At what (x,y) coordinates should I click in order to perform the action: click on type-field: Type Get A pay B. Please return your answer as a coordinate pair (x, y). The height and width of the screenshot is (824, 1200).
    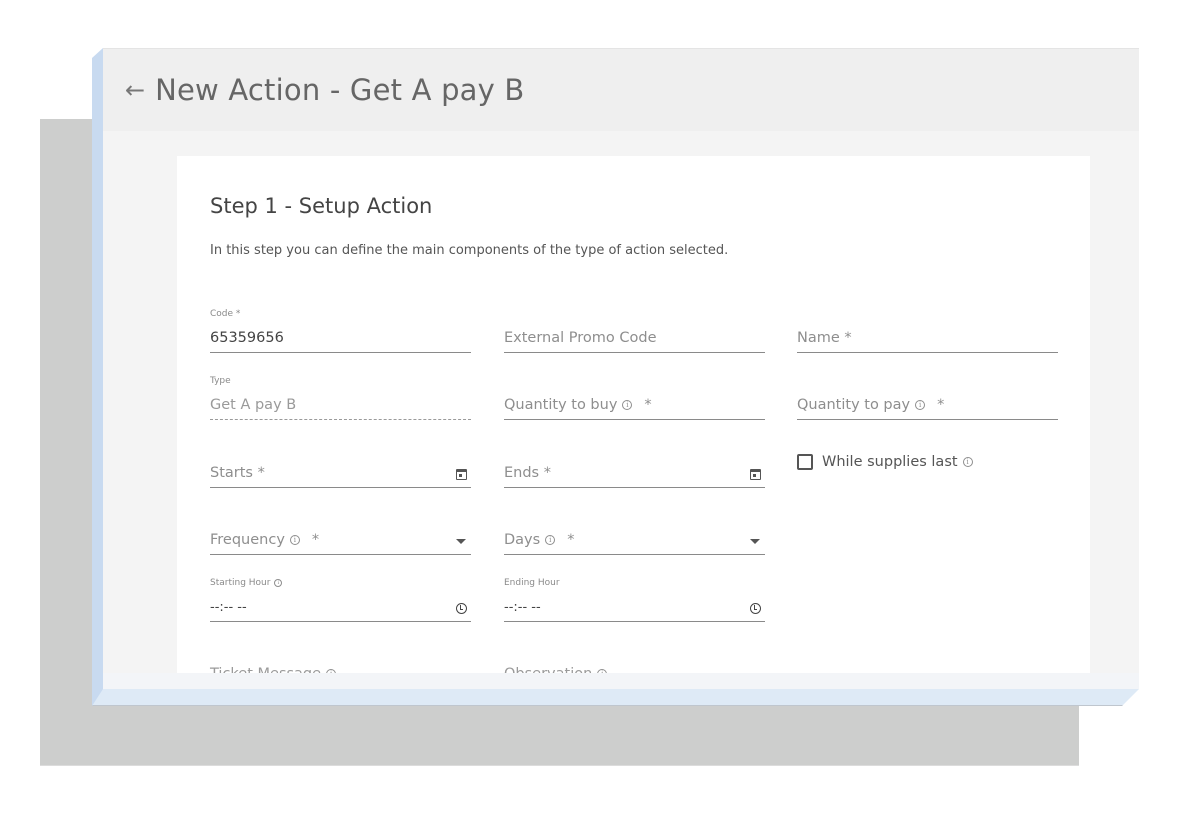
    Looking at the image, I should click on (340, 397).